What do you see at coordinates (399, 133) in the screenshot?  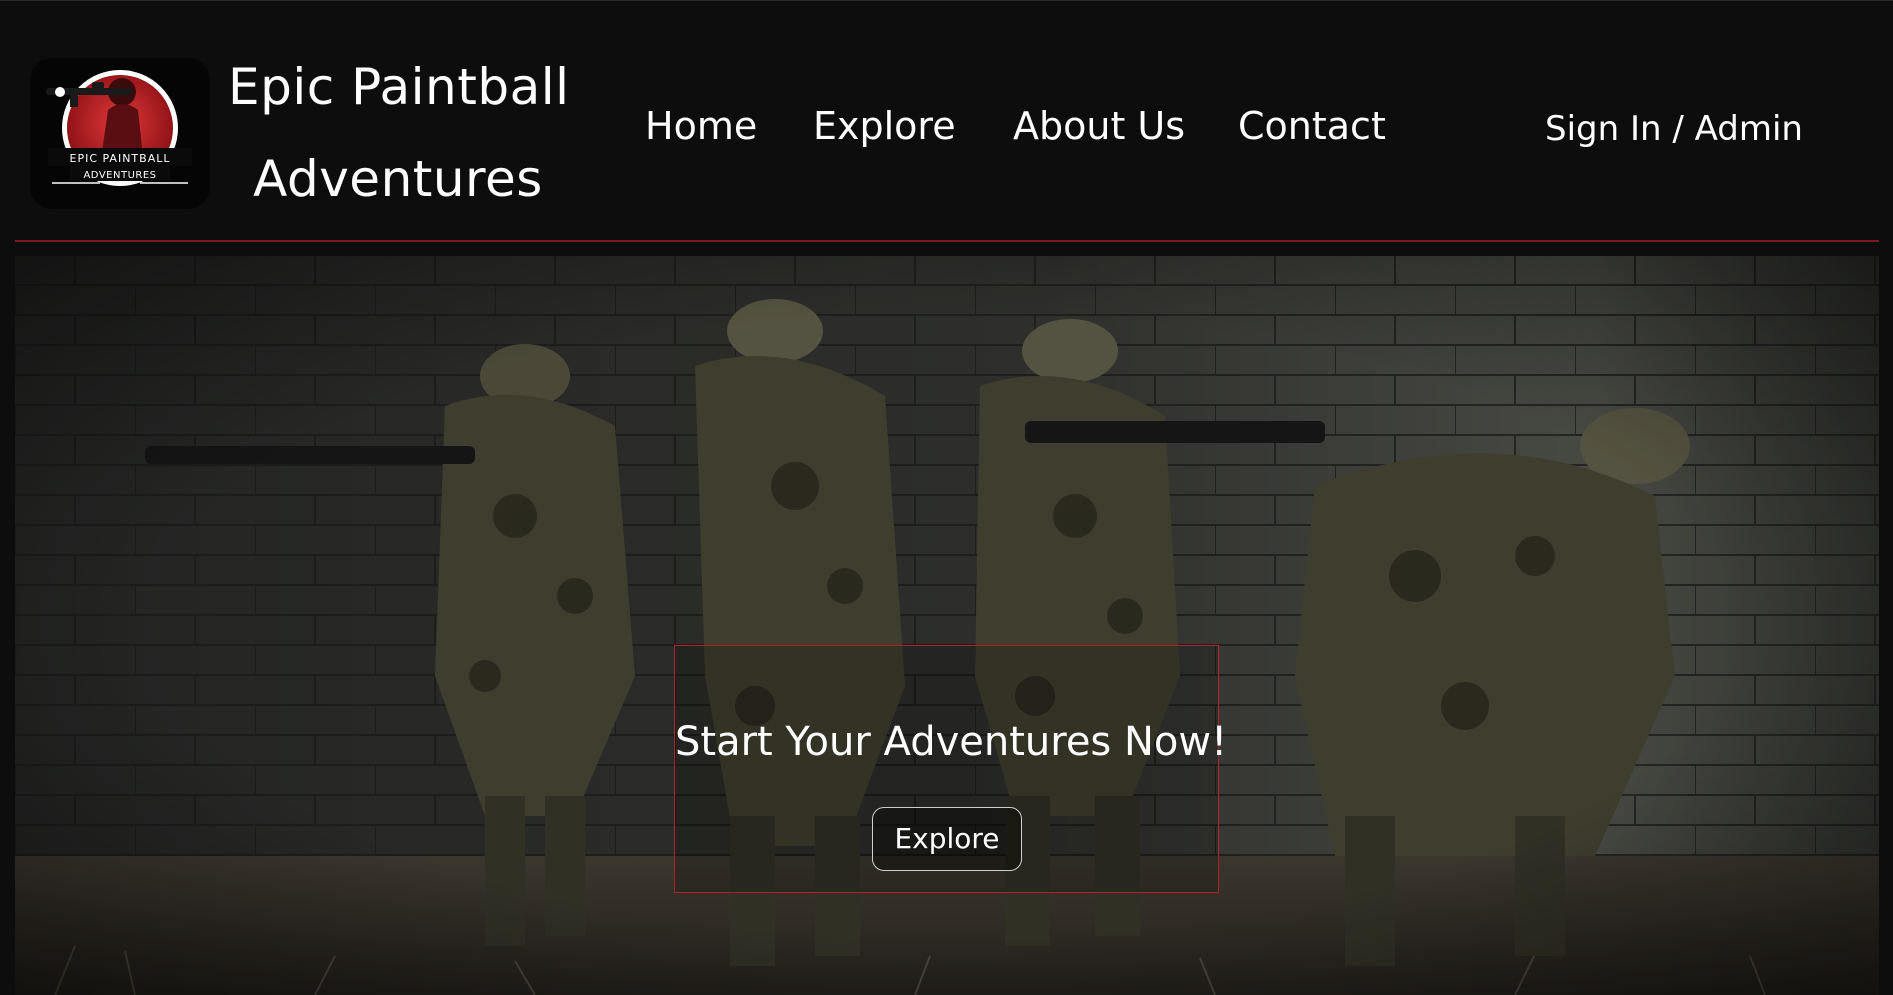 I see `site-title: Epic Paintball Adventures` at bounding box center [399, 133].